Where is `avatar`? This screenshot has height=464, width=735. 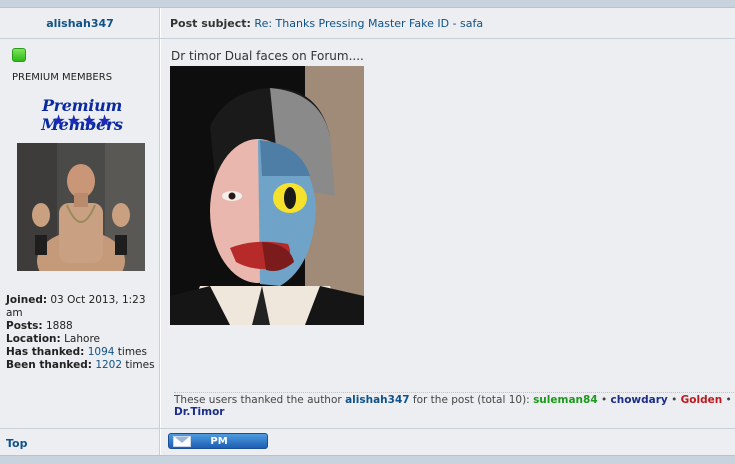
avatar is located at coordinates (81, 207).